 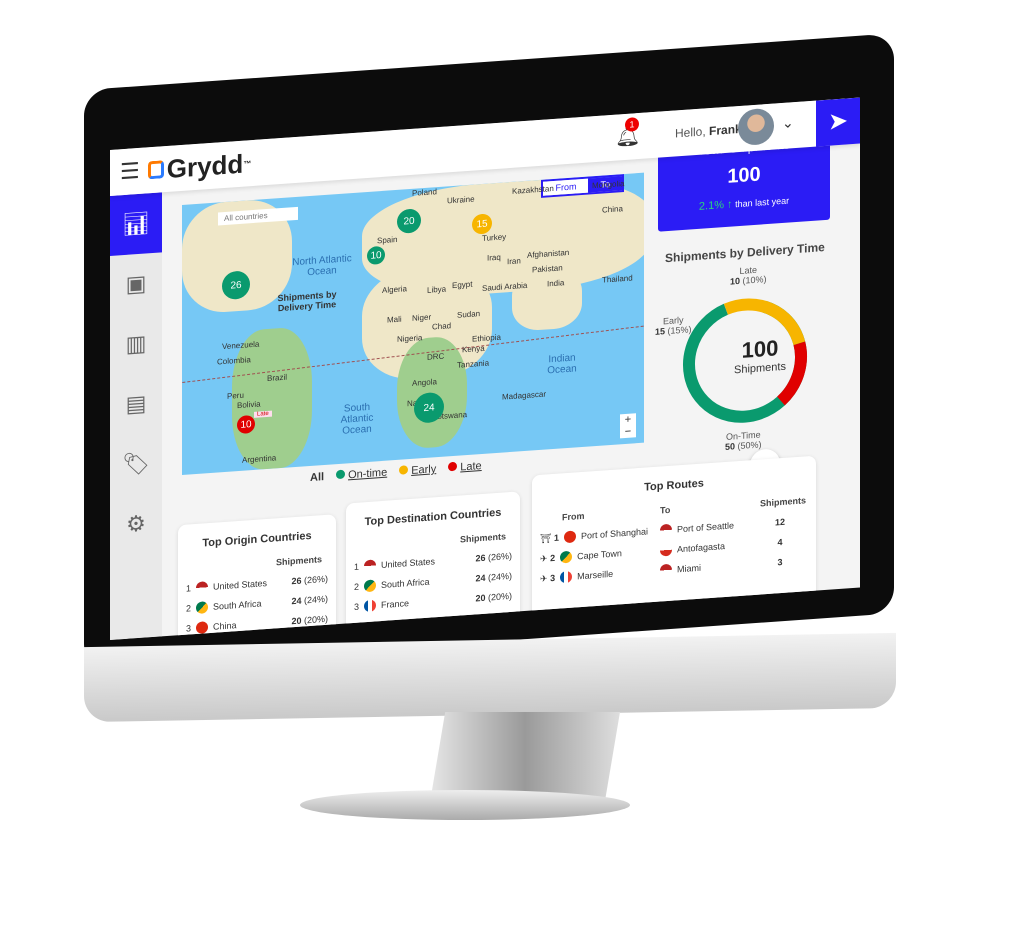 What do you see at coordinates (361, 475) in the screenshot?
I see `legend-on-time: On-time` at bounding box center [361, 475].